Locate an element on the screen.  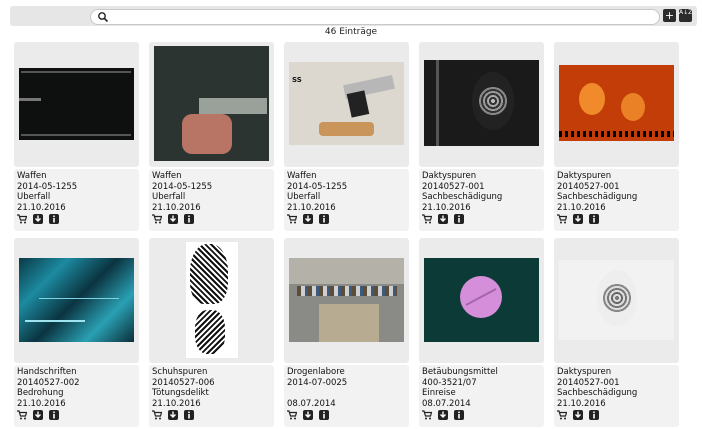
pistol-hand-image is located at coordinates (211, 103).